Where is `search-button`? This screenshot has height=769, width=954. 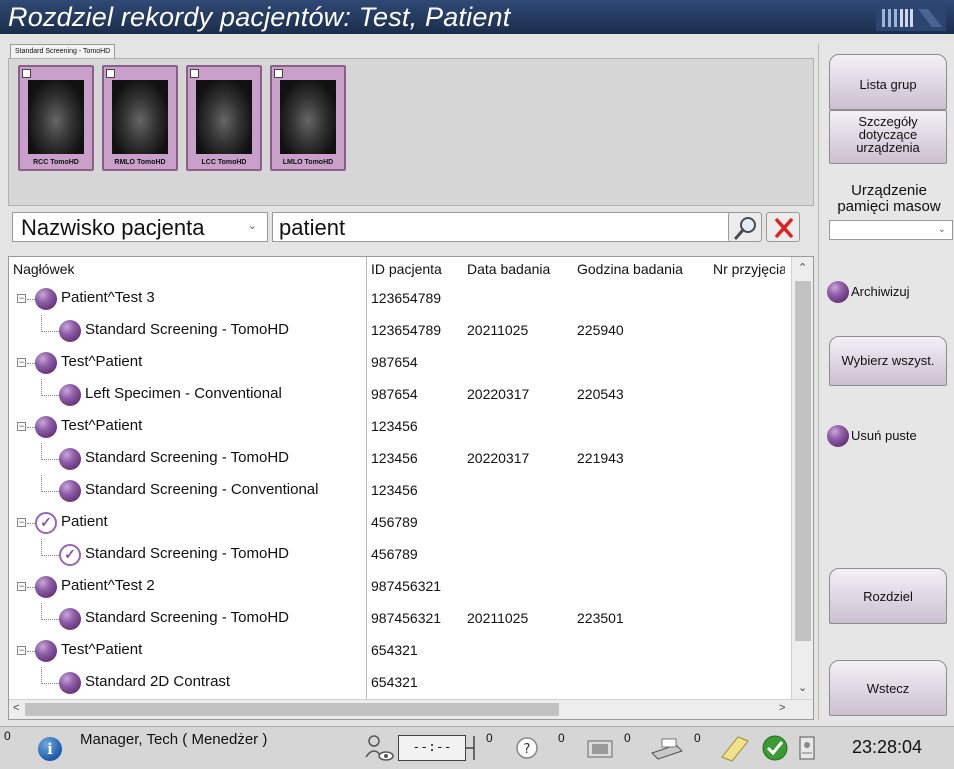
search-button is located at coordinates (745, 227).